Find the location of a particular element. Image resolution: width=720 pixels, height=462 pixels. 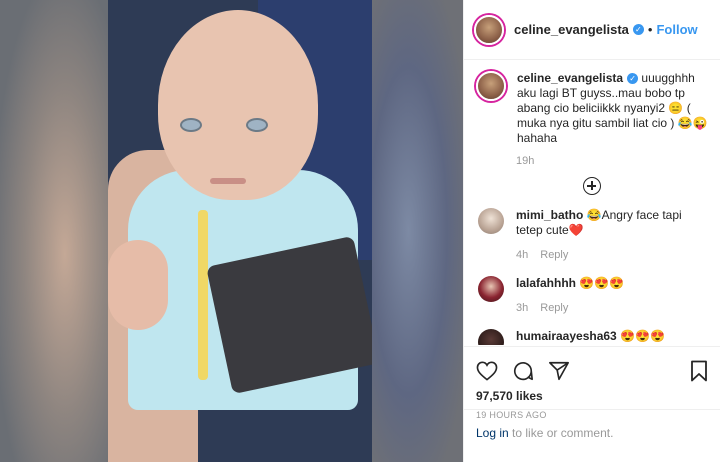

caption-username: celine_evangelista is located at coordinates (570, 78).